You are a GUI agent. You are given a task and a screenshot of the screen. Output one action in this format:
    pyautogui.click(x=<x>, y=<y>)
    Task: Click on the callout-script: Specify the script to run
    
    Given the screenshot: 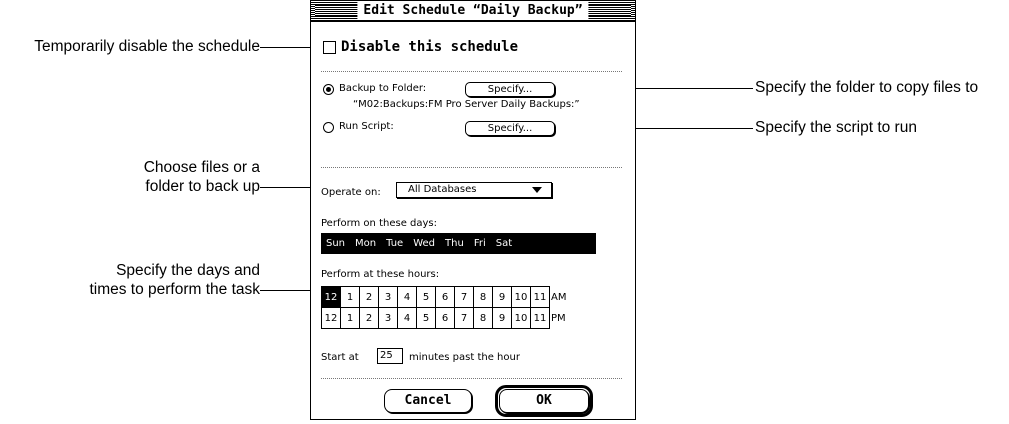 What is the action you would take?
    pyautogui.click(x=836, y=127)
    